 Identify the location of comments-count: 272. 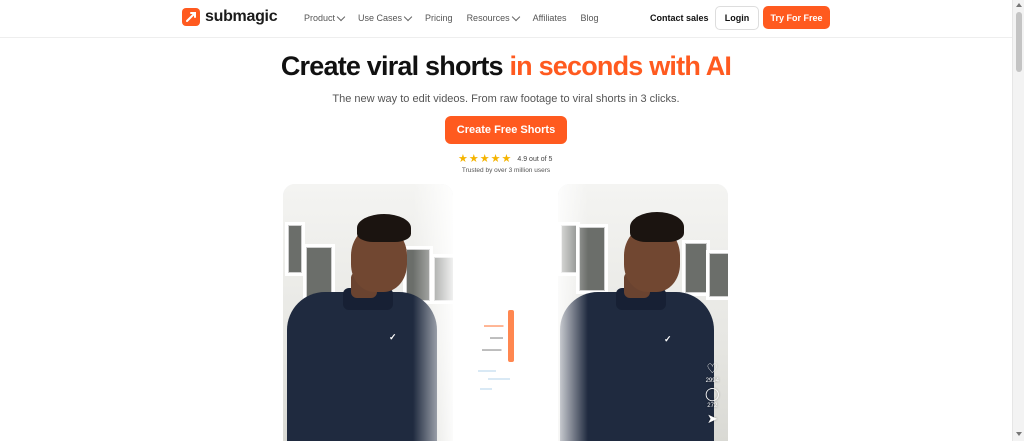
(712, 406).